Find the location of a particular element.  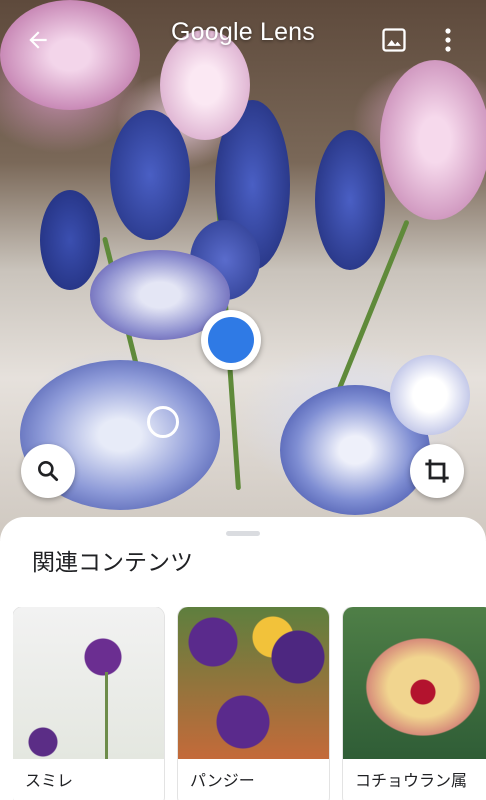

sheet-title: 関連コンテンツ is located at coordinates (112, 563).